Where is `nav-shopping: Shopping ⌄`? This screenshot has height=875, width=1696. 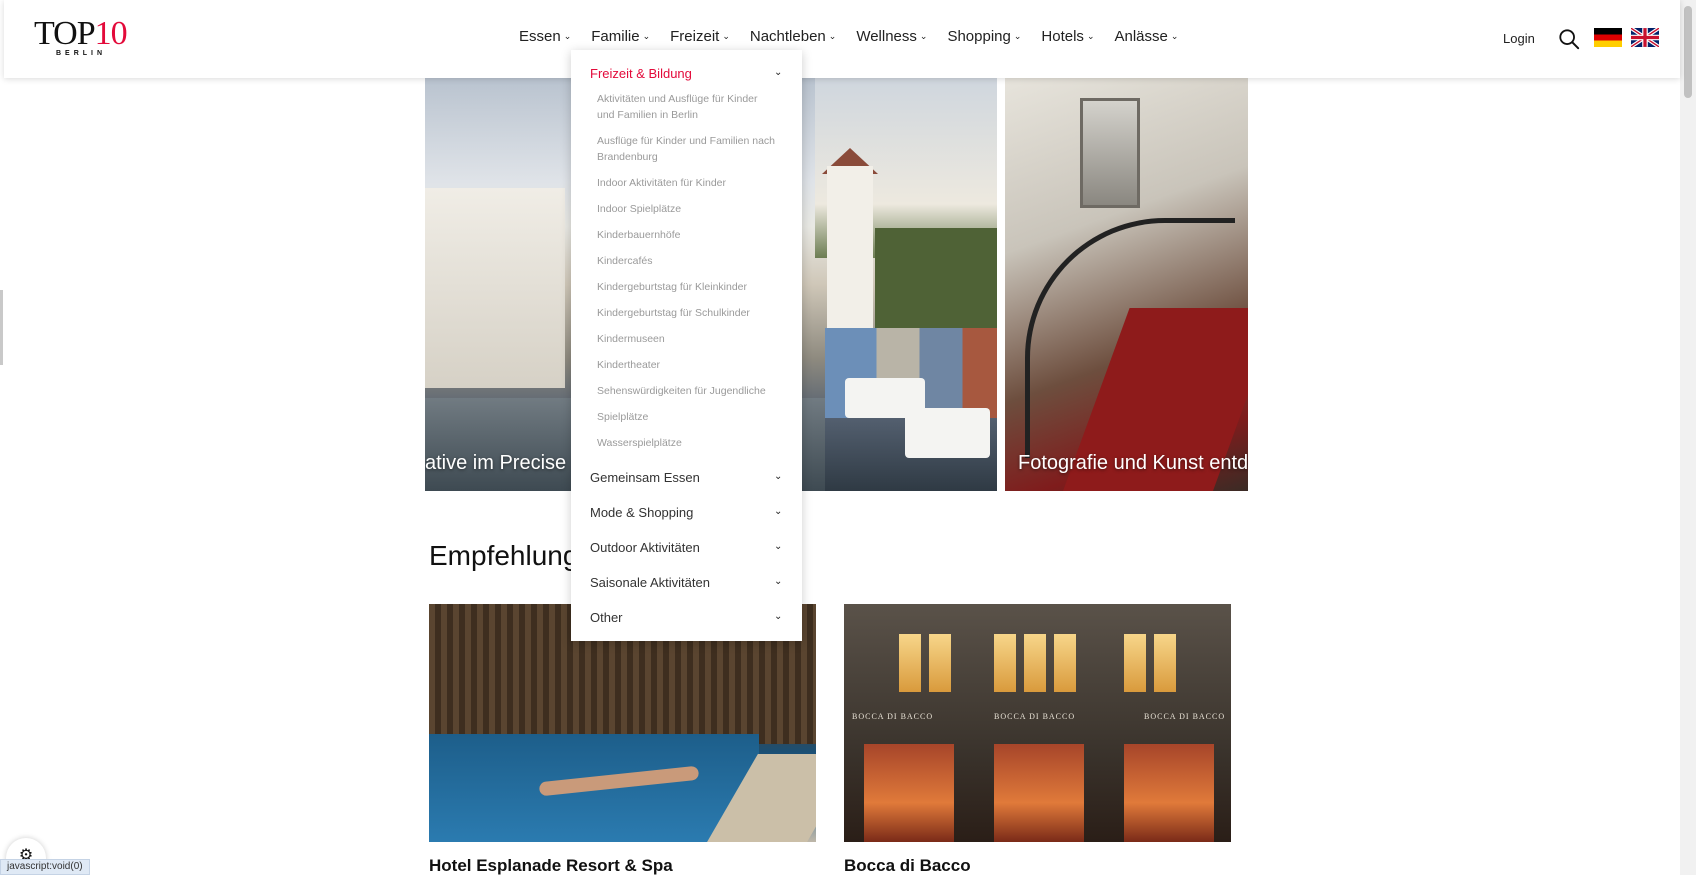 nav-shopping: Shopping ⌄ is located at coordinates (984, 36).